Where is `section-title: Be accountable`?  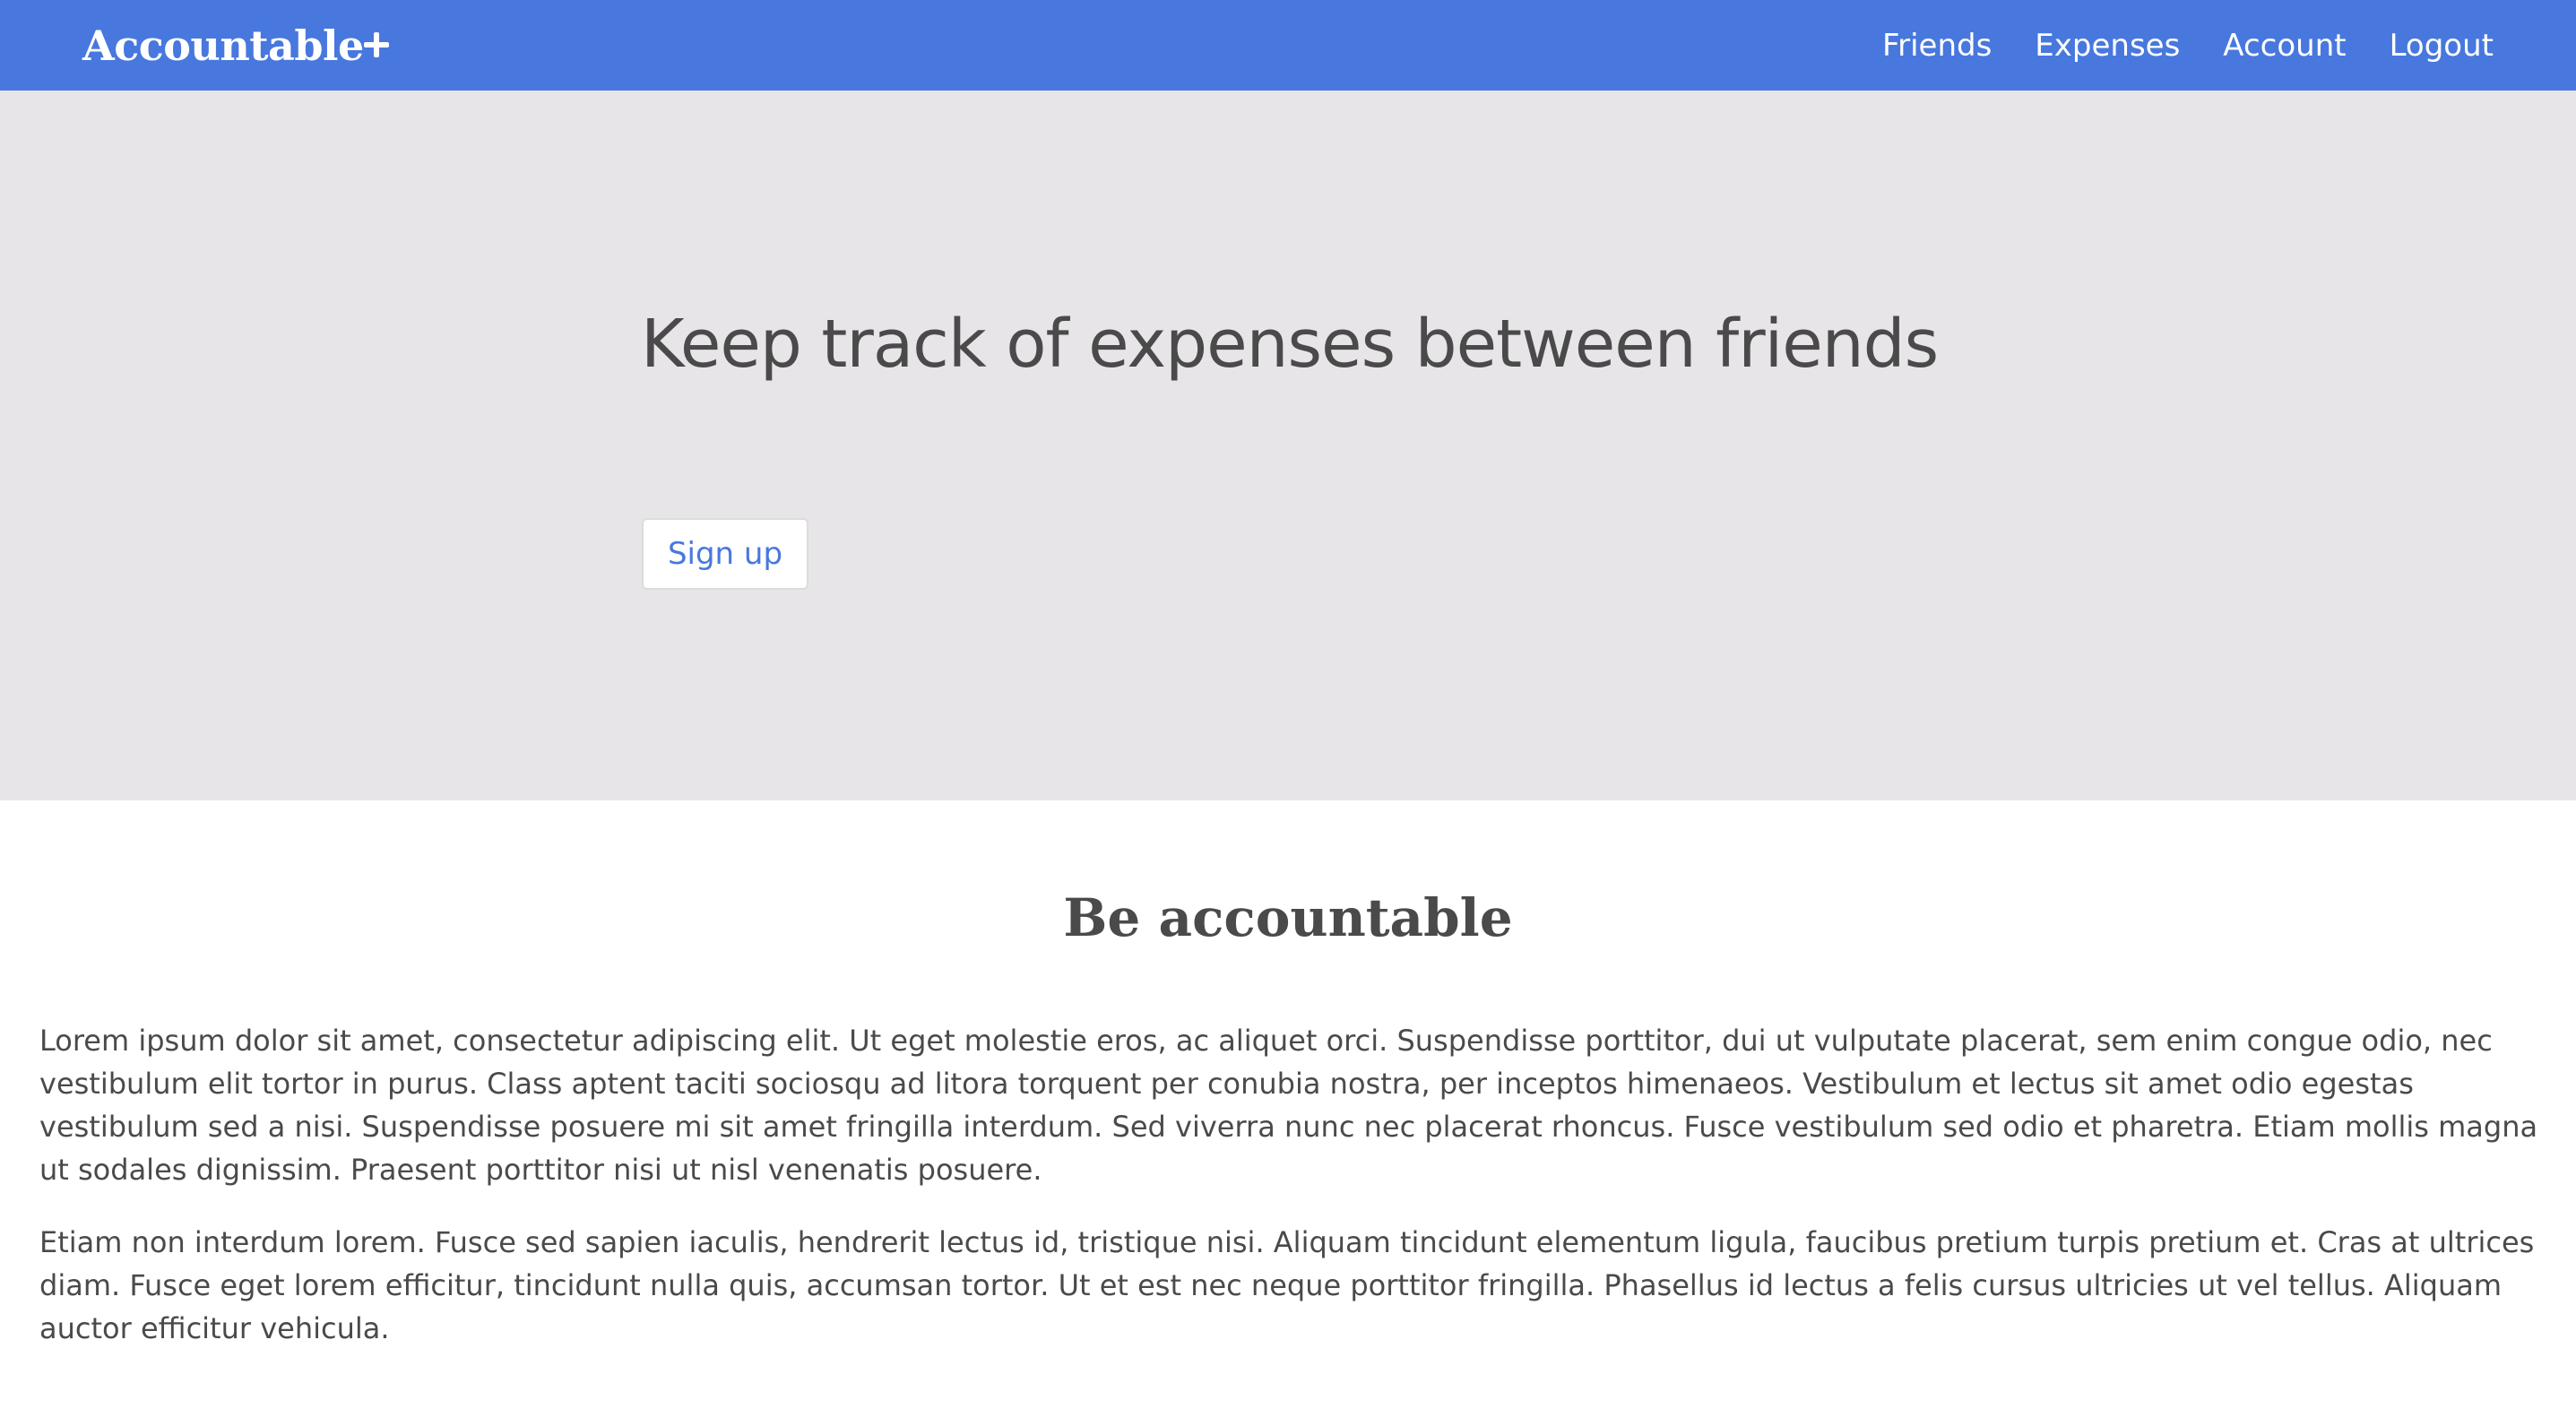 section-title: Be accountable is located at coordinates (1288, 917).